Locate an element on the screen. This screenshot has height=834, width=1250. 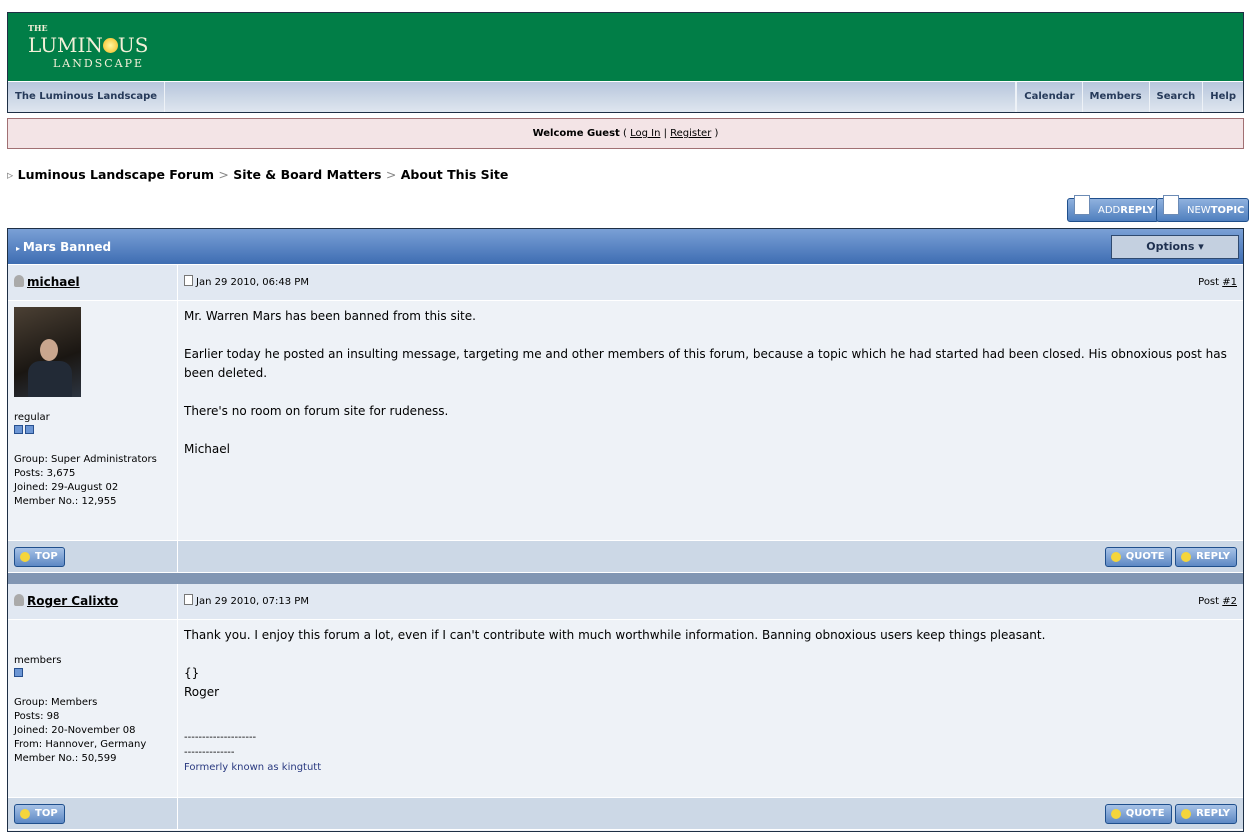
logo-text: THE is located at coordinates (38, 28).